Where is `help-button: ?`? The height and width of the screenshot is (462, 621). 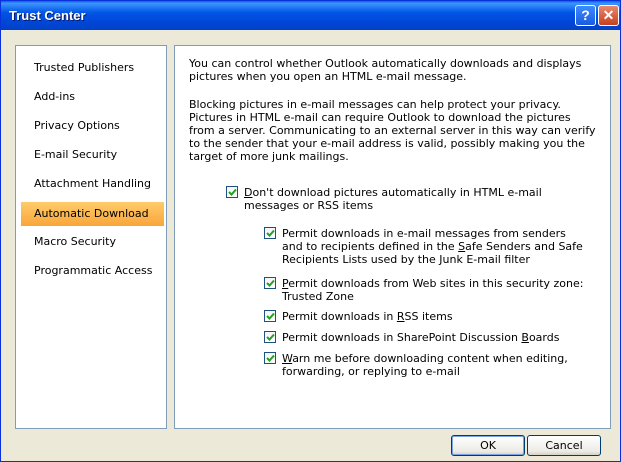 help-button: ? is located at coordinates (585, 15).